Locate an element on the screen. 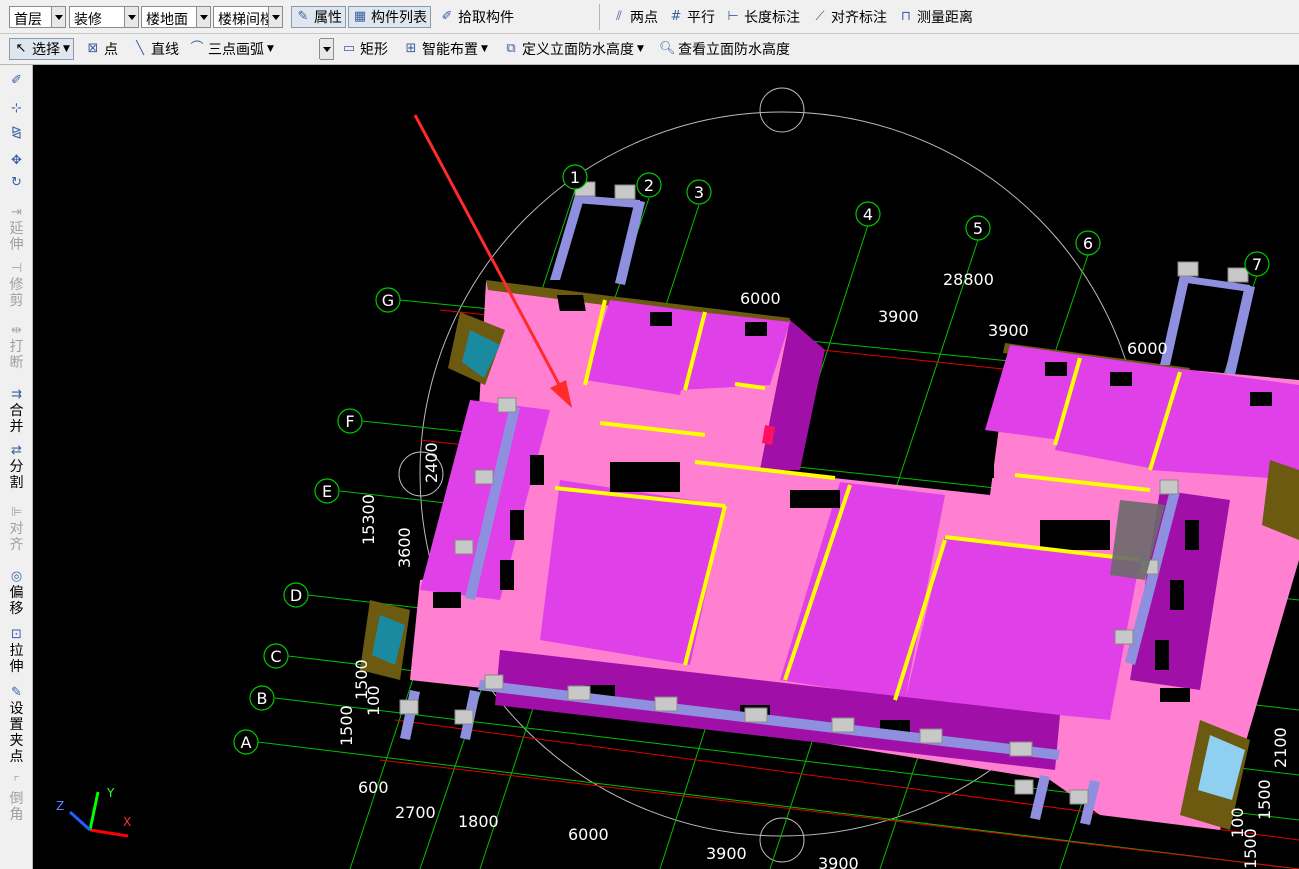 The image size is (1299, 869). align-tool: ⊫ 对齐 is located at coordinates (16, 529).